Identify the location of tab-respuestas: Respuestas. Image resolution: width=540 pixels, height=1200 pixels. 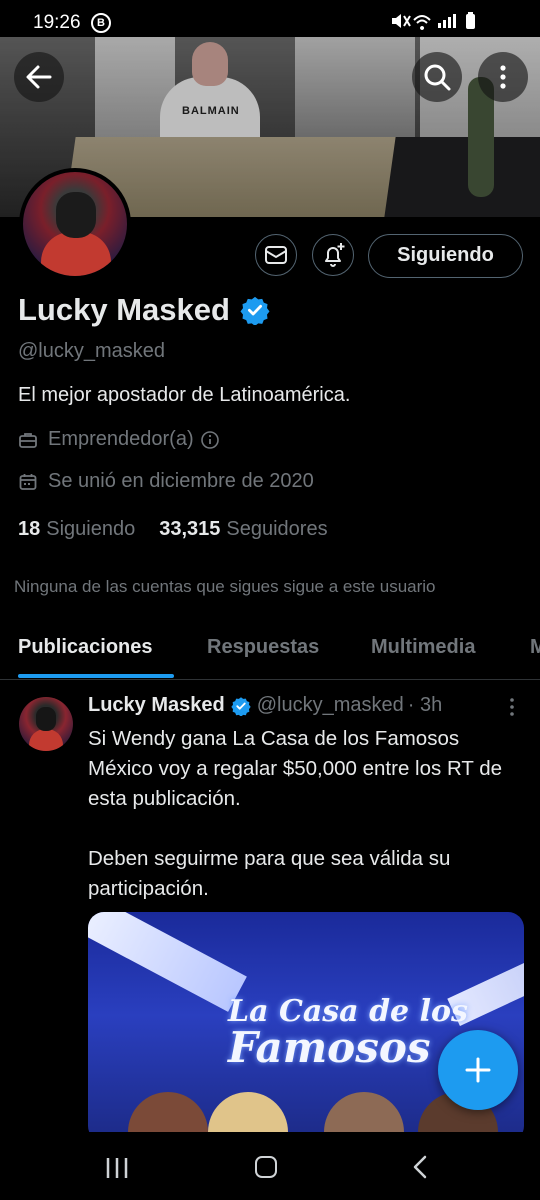
(263, 647).